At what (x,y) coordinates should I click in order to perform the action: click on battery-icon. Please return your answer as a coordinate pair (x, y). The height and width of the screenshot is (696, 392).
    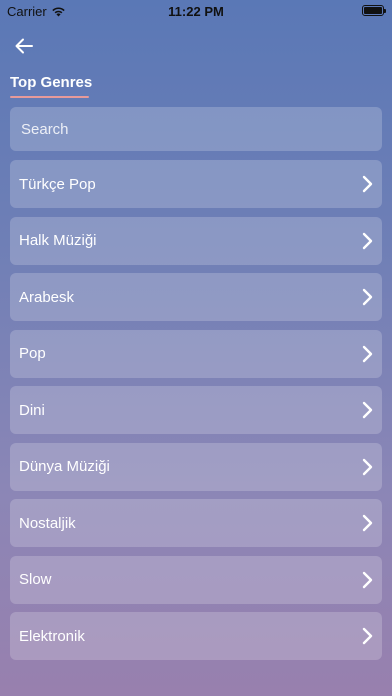
    Looking at the image, I should click on (374, 10).